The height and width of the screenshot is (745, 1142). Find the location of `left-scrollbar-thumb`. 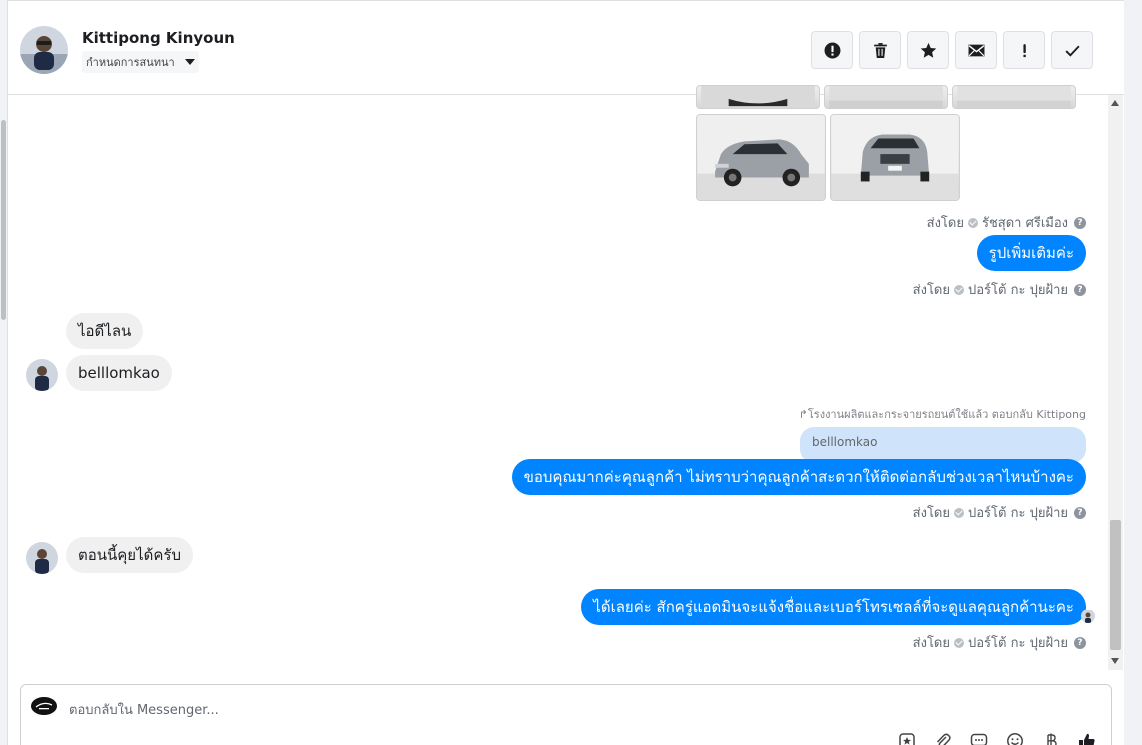

left-scrollbar-thumb is located at coordinates (3, 220).